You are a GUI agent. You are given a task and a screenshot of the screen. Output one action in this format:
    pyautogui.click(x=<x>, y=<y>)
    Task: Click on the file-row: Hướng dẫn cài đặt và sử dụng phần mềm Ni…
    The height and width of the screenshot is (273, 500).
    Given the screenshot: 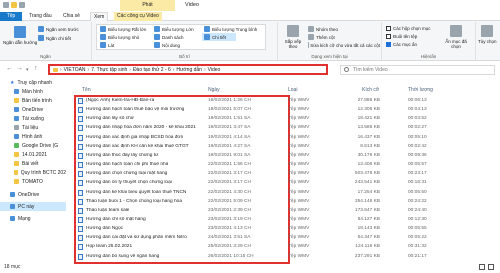 What is the action you would take?
    pyautogui.click(x=288, y=238)
    